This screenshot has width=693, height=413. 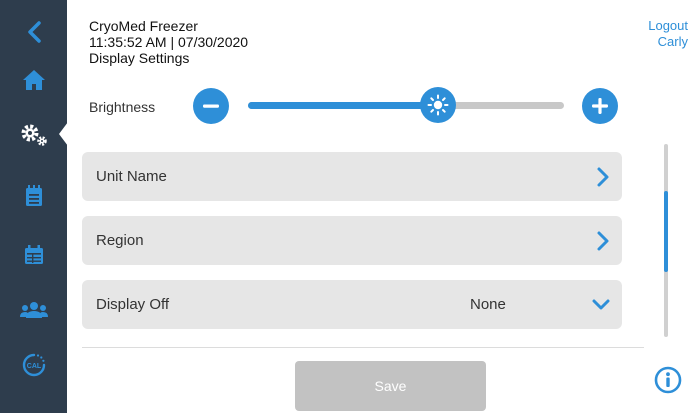 I want to click on users-icon, so click(x=33, y=310).